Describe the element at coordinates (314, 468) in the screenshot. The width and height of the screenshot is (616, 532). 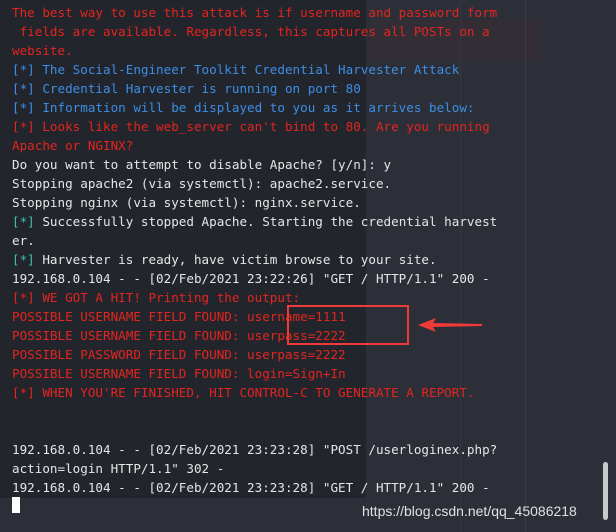
I see `terminal-line: action=login HTTP/1.1" 302 -` at that location.